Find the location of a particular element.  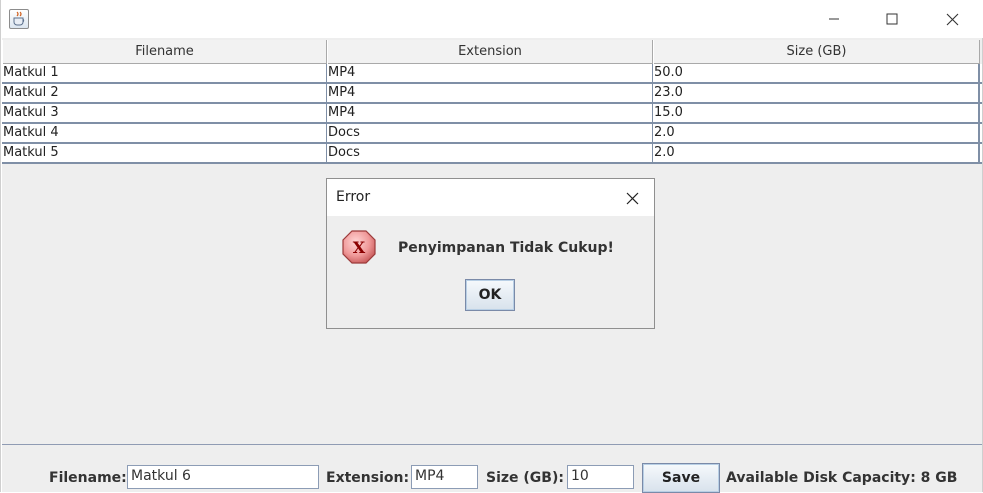

cell-size: 15.0 is located at coordinates (816, 113).